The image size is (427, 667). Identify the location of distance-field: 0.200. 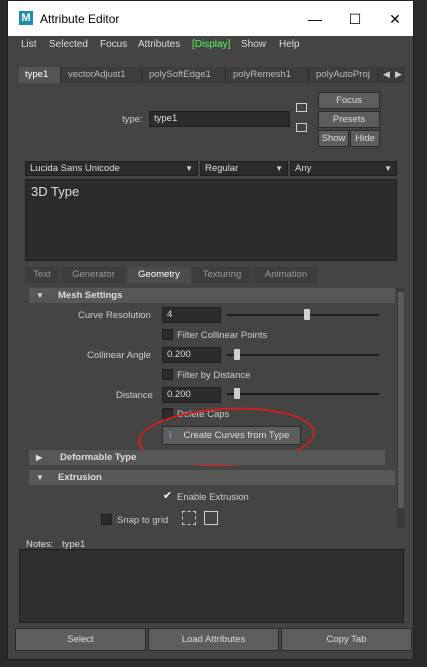
(191, 395).